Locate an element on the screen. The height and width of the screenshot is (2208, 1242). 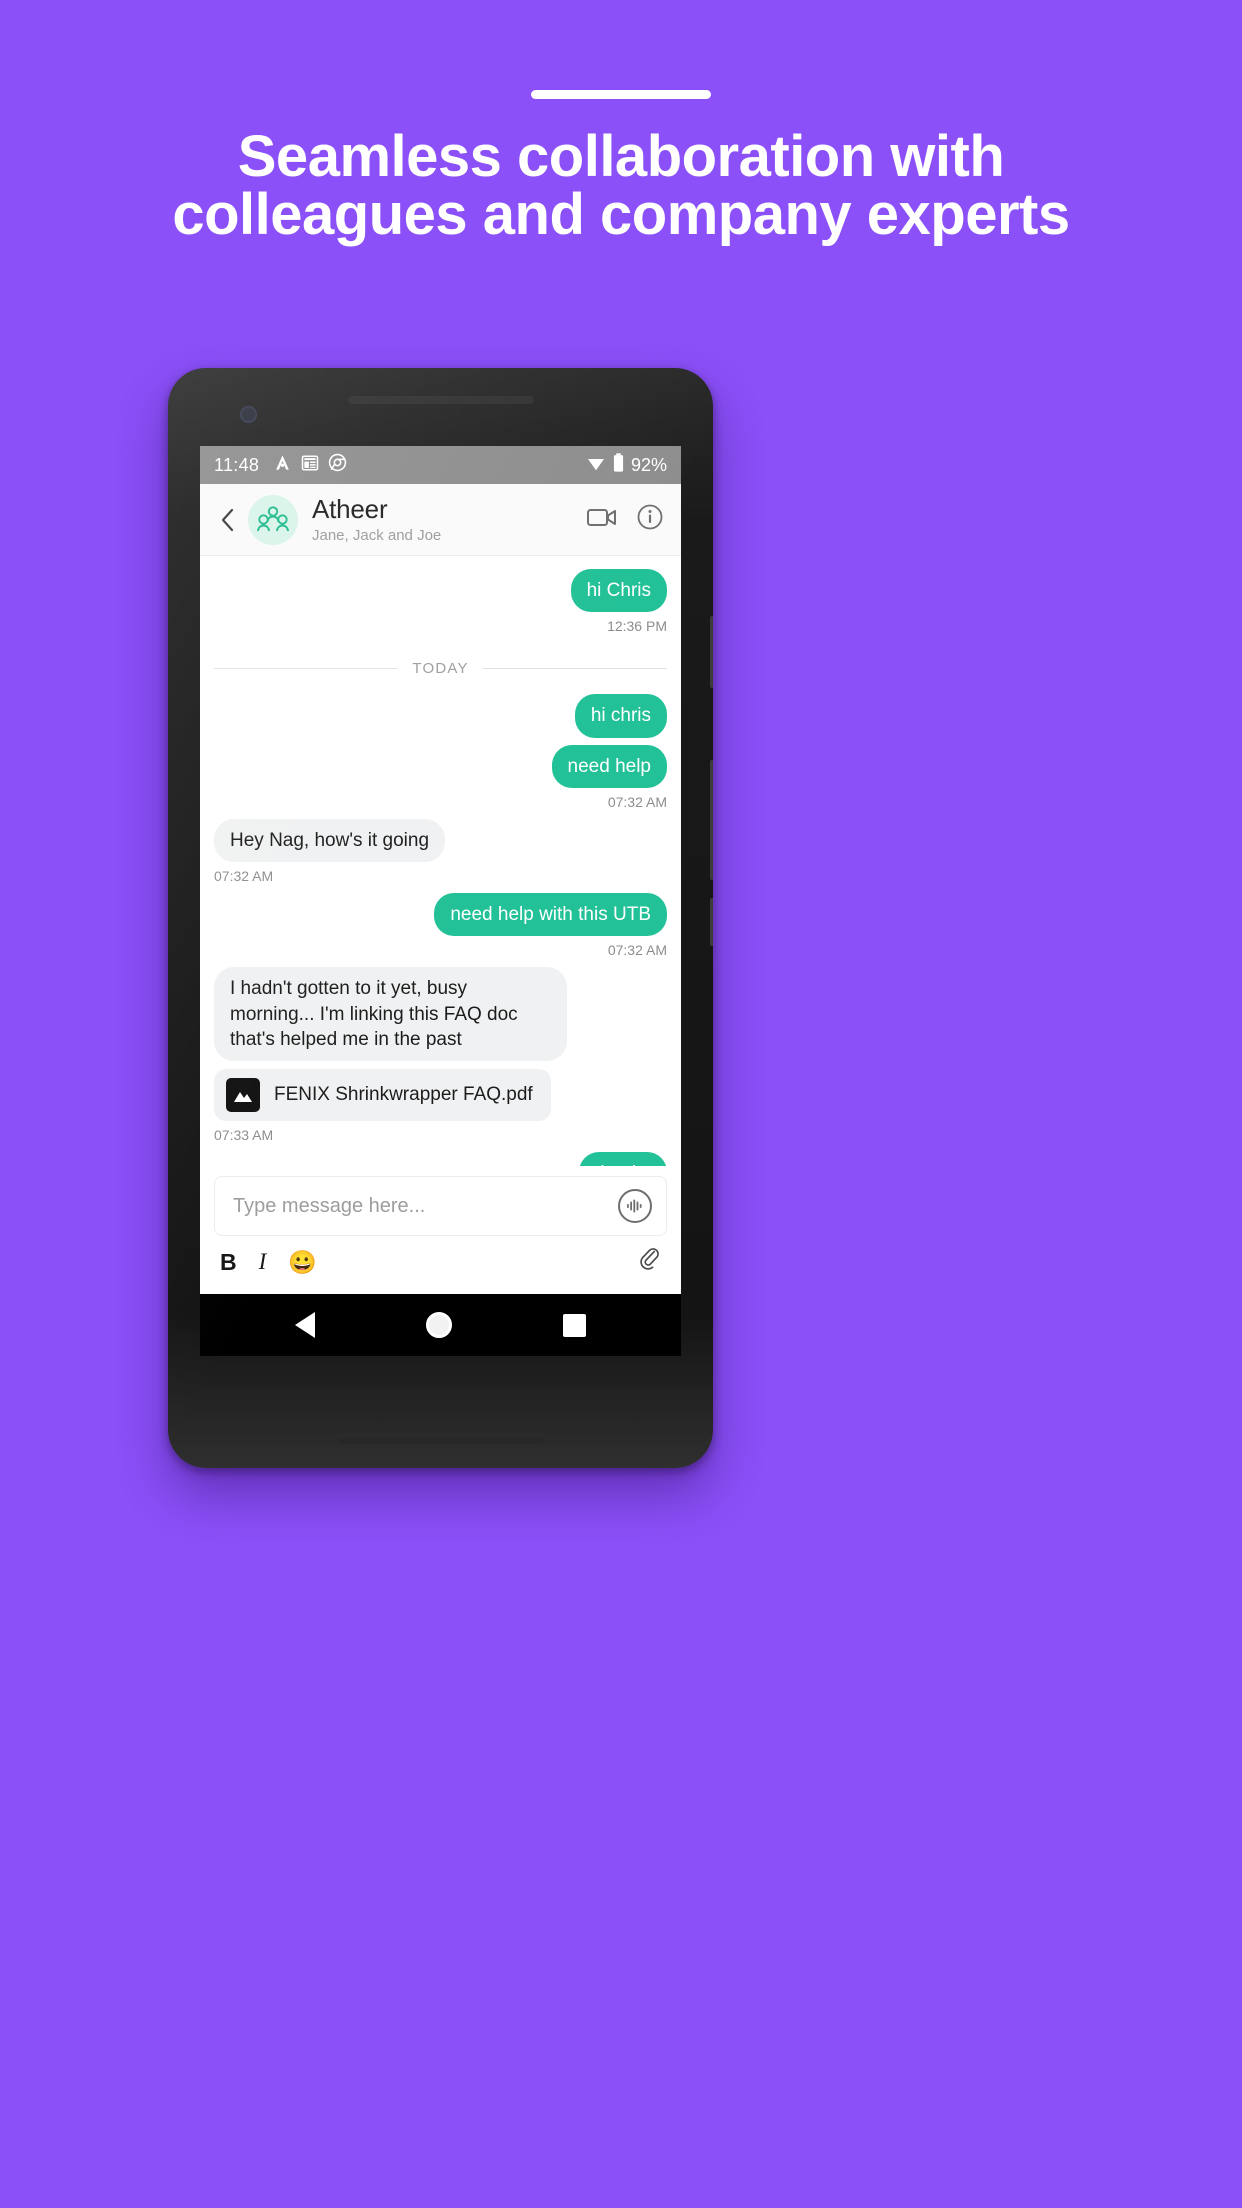
message-timestamp: 07:33 AM is located at coordinates (244, 1135).